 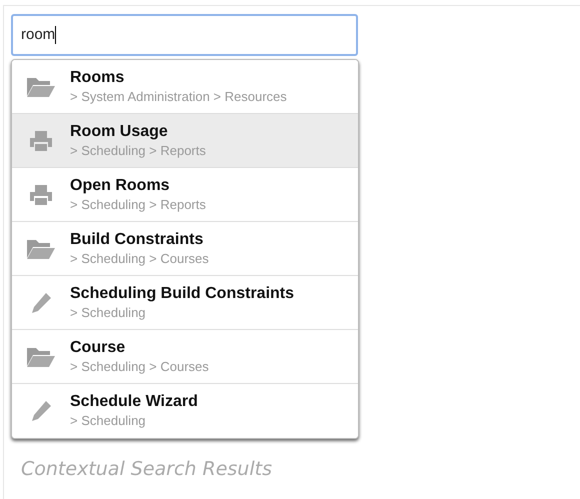 What do you see at coordinates (185, 141) in the screenshot?
I see `result-item: Room Usage > Scheduling > Reports` at bounding box center [185, 141].